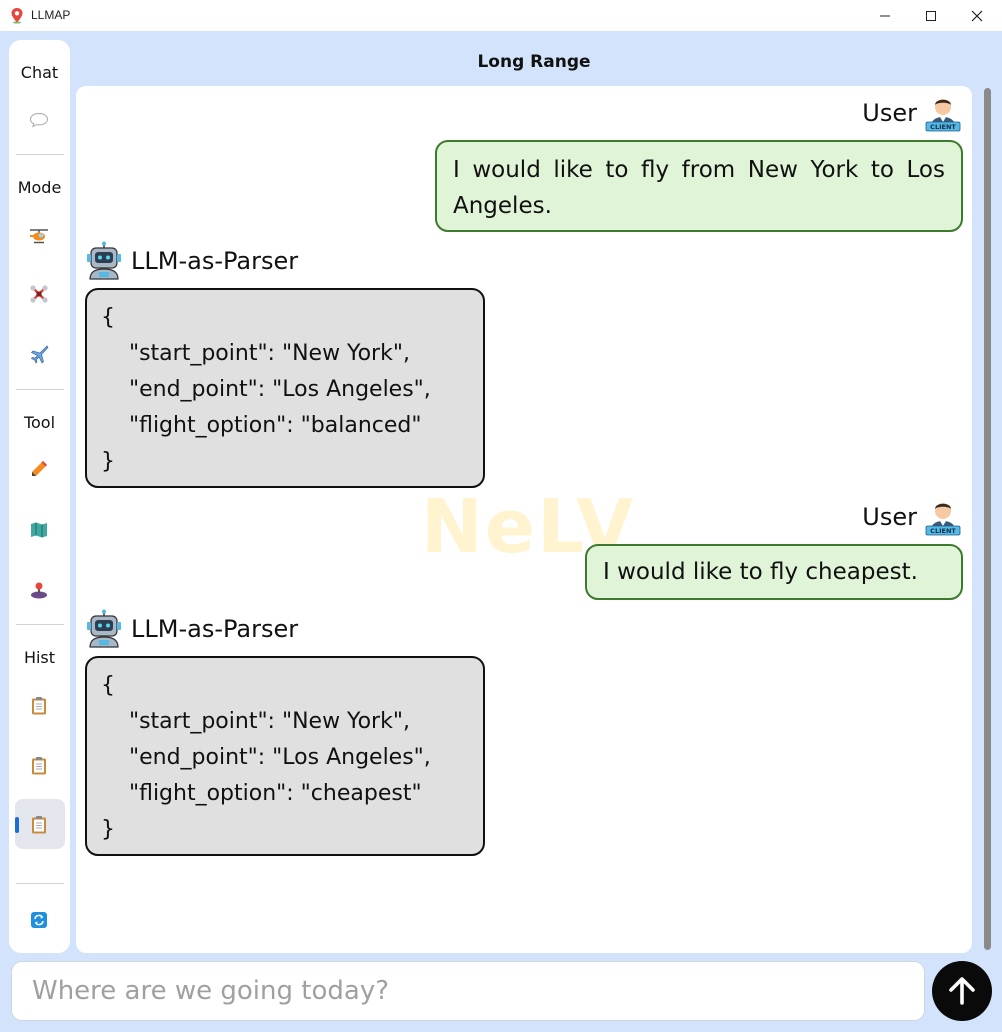 This screenshot has width=1002, height=1032. What do you see at coordinates (39, 294) in the screenshot?
I see `drone-icon` at bounding box center [39, 294].